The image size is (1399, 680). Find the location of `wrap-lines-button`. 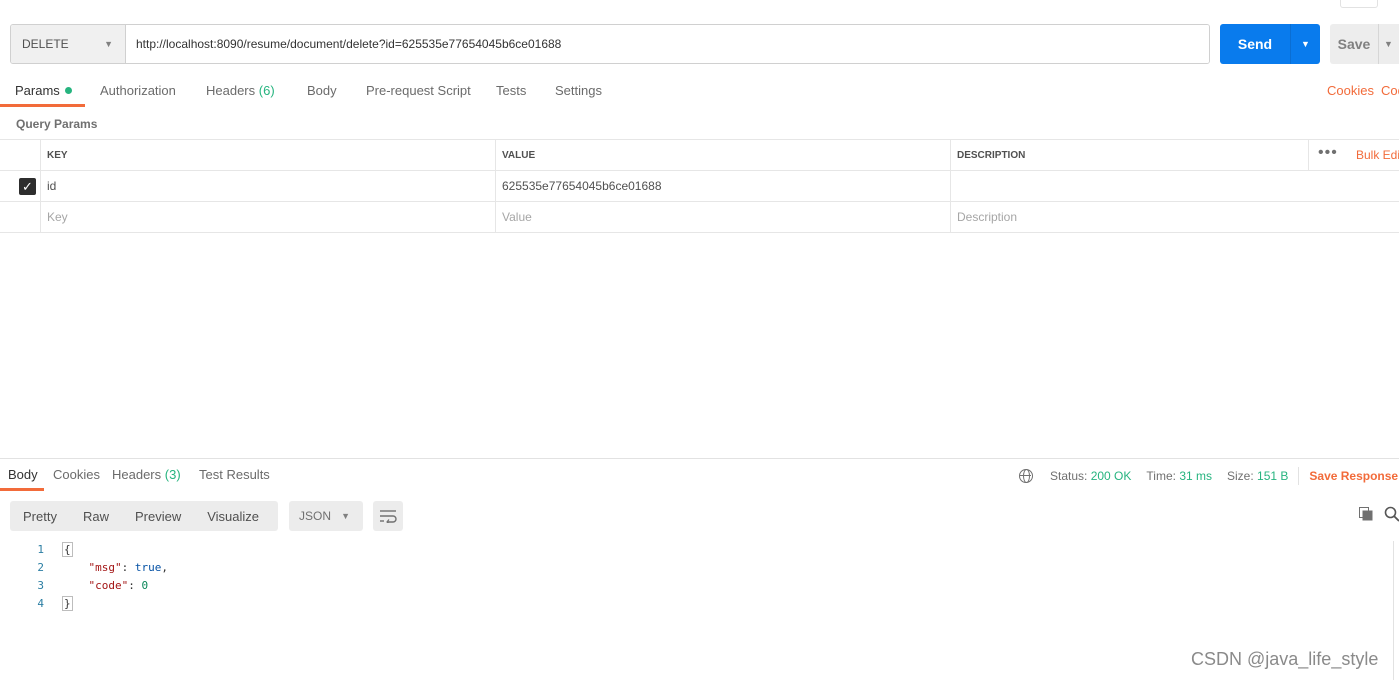

wrap-lines-button is located at coordinates (388, 516).